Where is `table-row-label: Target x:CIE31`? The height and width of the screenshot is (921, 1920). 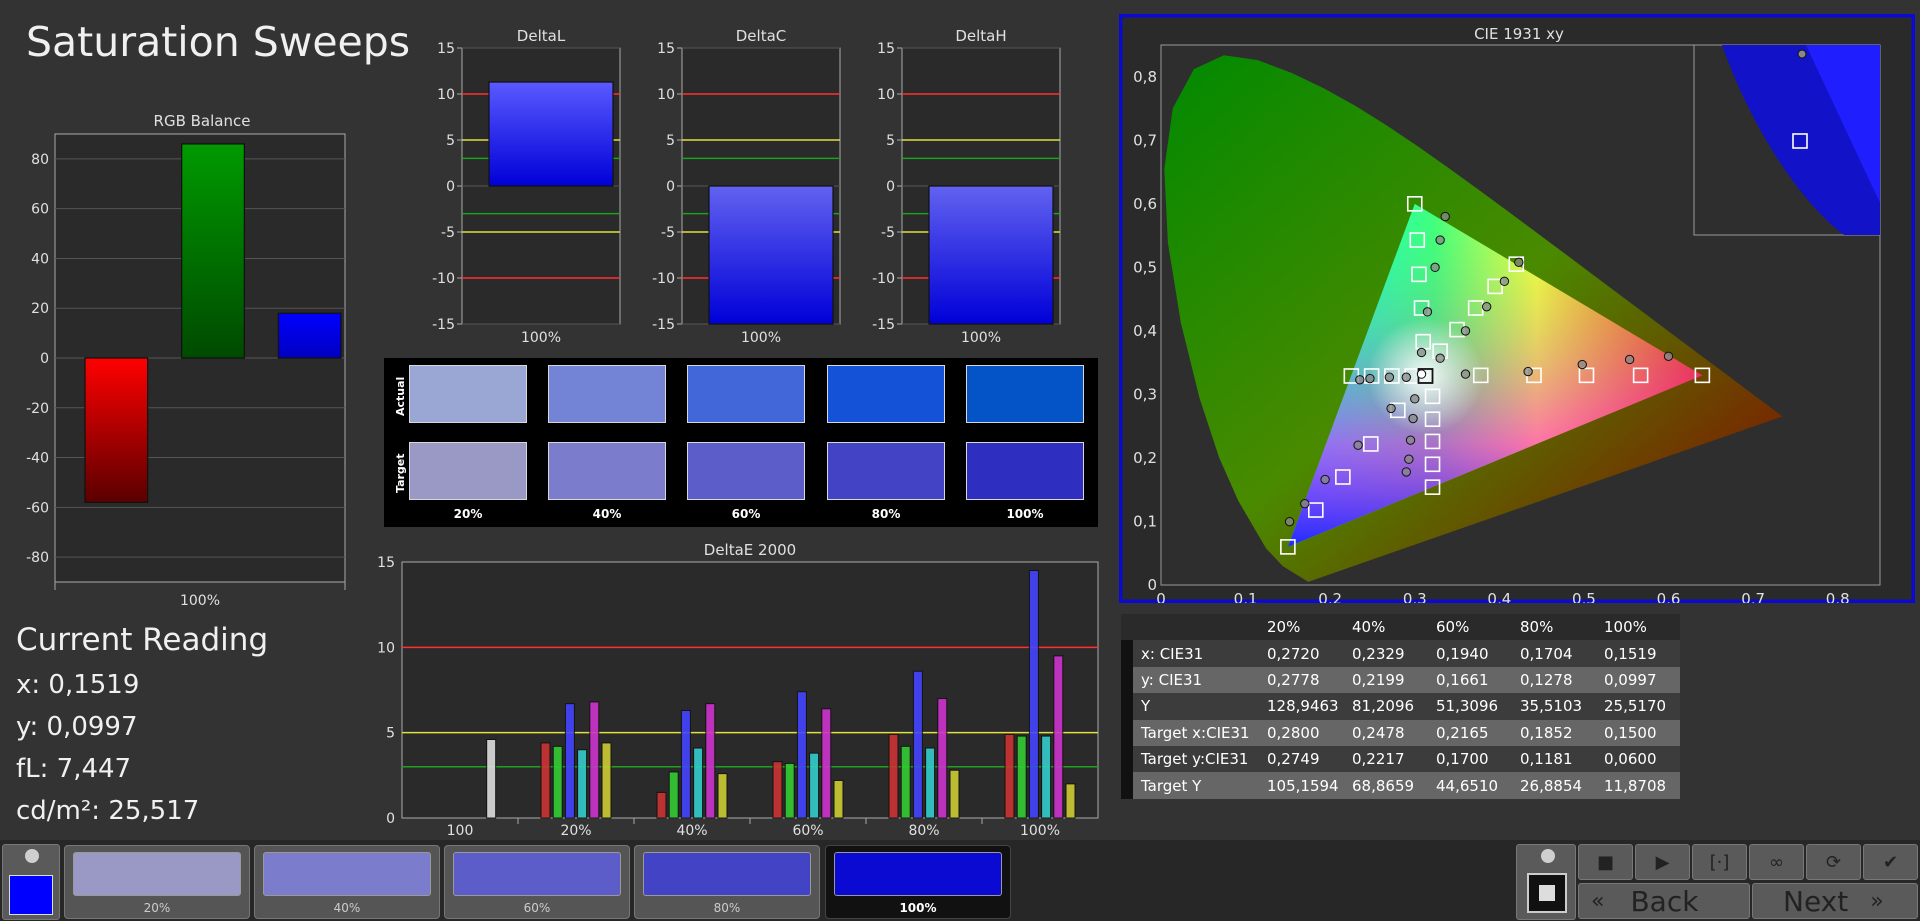
table-row-label: Target x:CIE31 is located at coordinates (1196, 732).